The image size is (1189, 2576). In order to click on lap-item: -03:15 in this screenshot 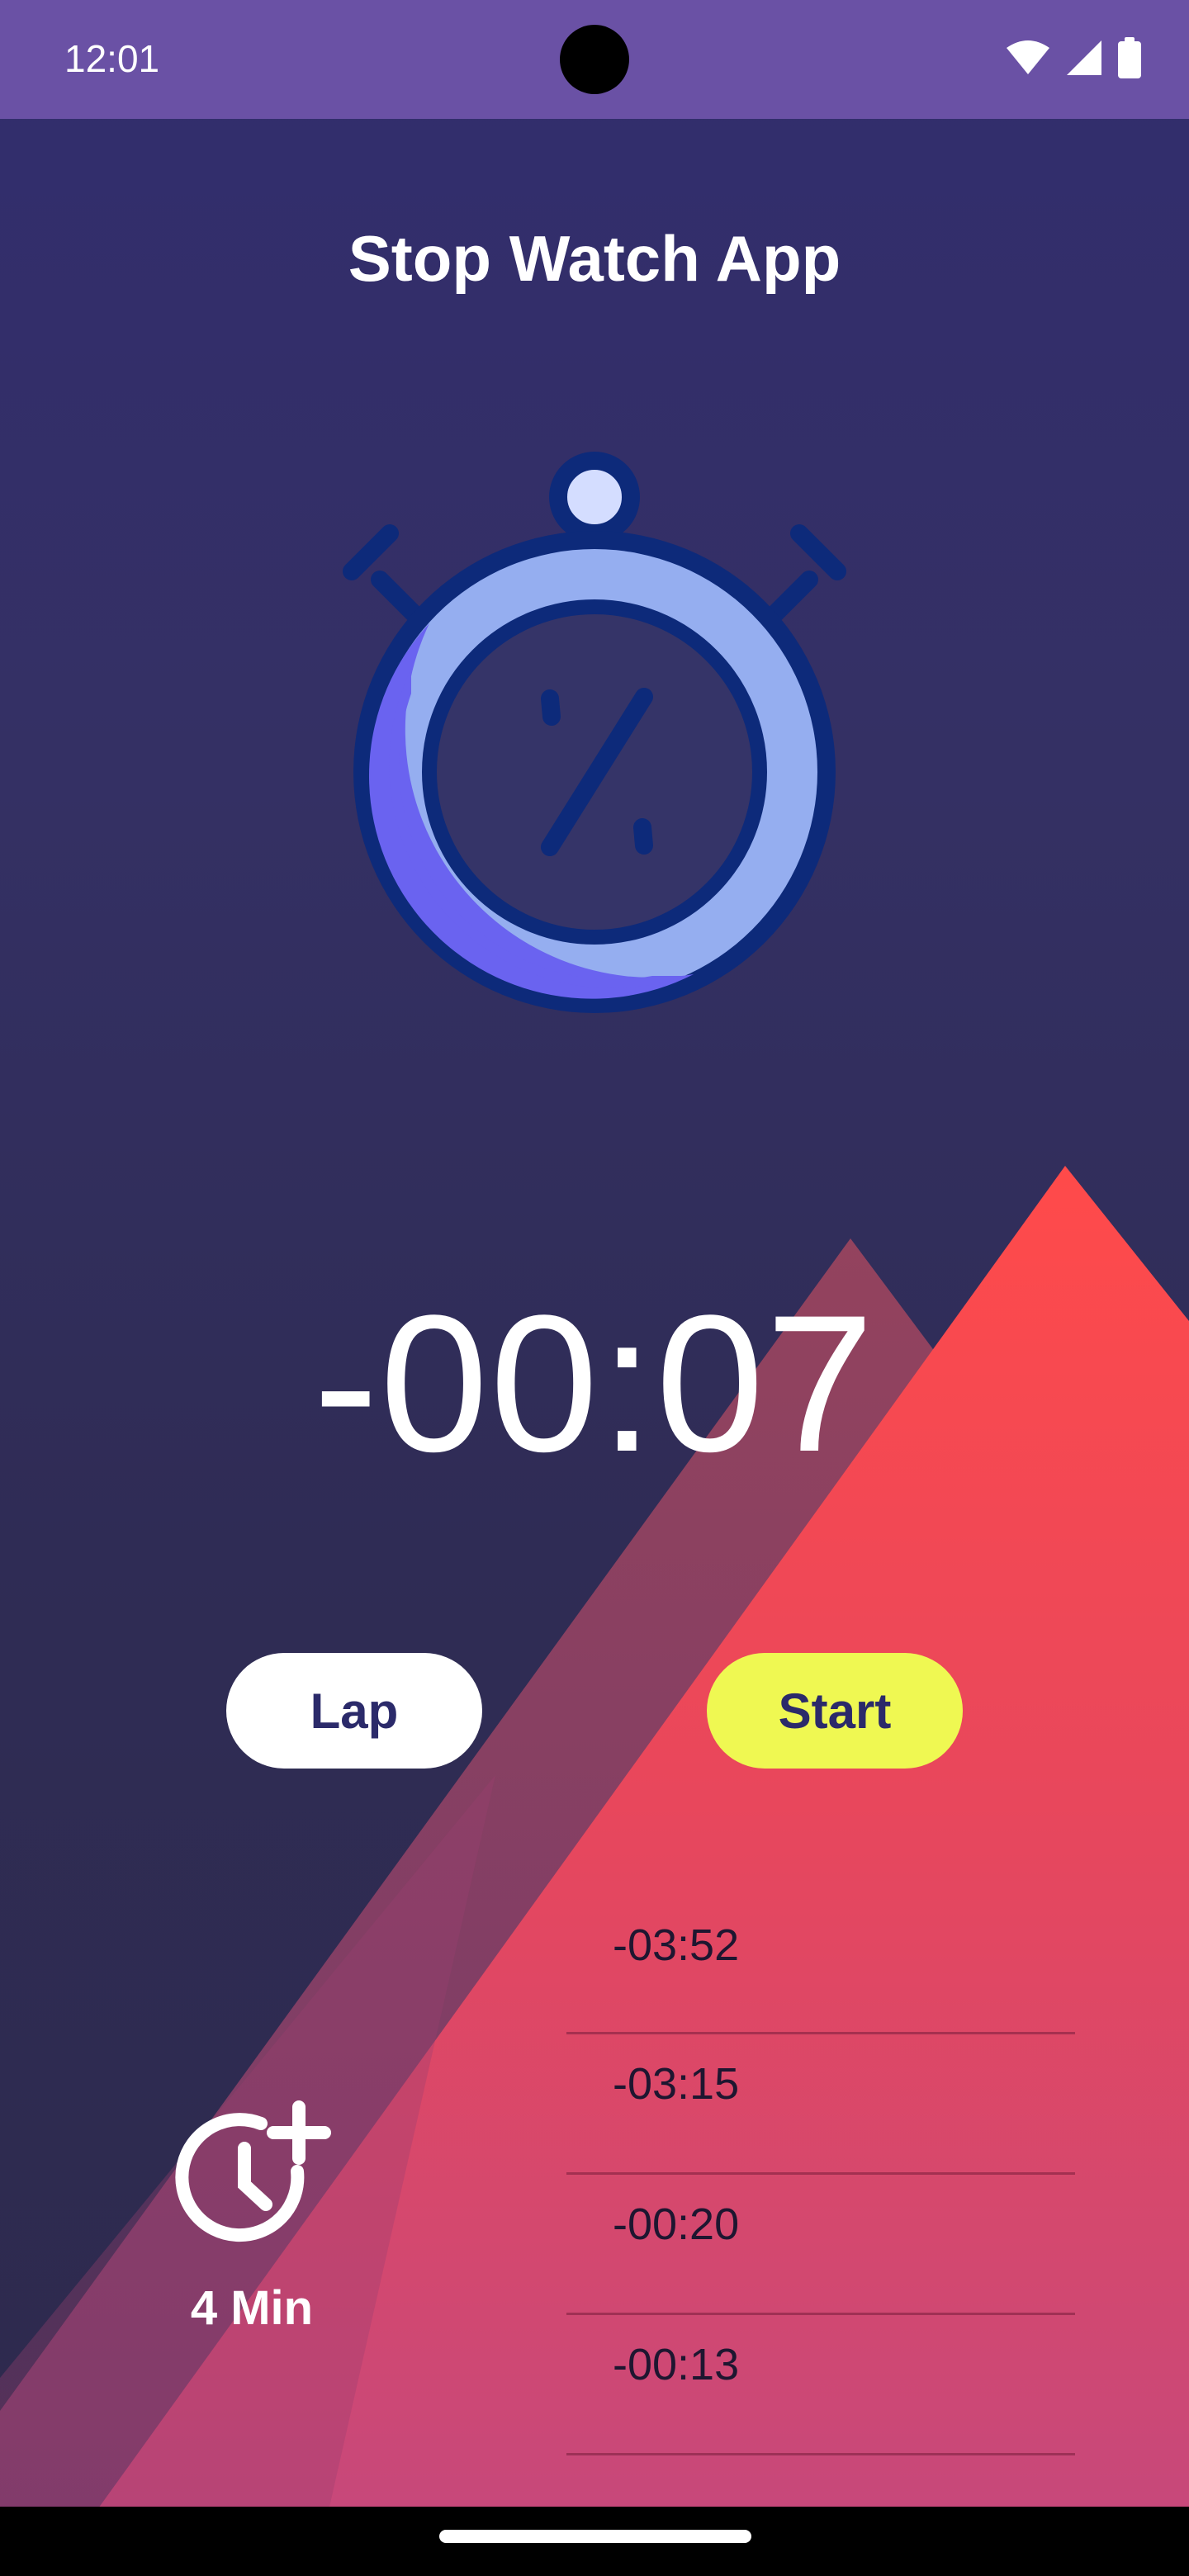, I will do `click(820, 2104)`.